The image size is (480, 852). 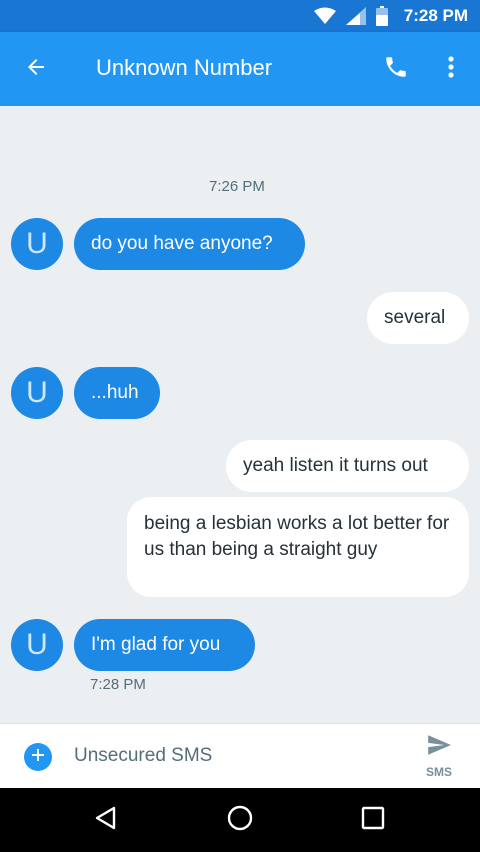 What do you see at coordinates (381, 16) in the screenshot?
I see `battery-icon` at bounding box center [381, 16].